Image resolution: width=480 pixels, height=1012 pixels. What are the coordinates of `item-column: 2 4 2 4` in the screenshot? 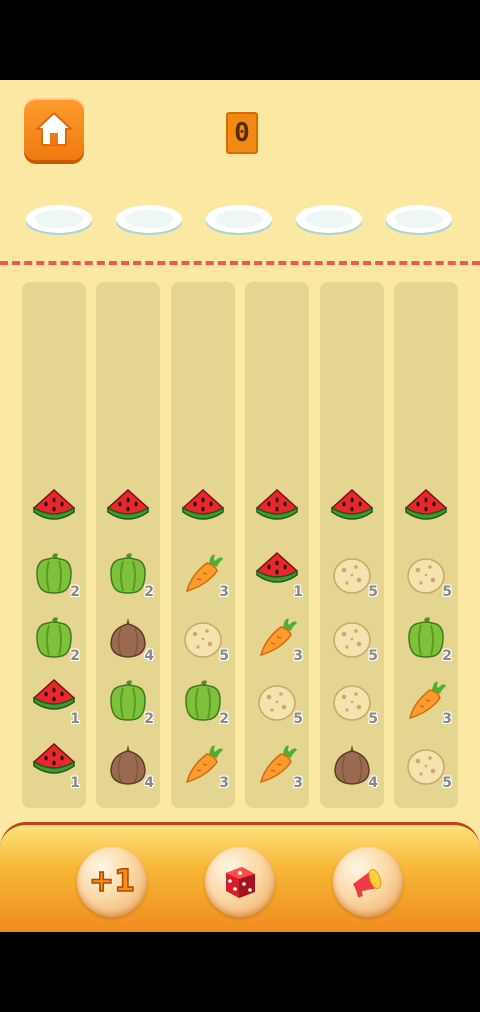 It's located at (128, 545).